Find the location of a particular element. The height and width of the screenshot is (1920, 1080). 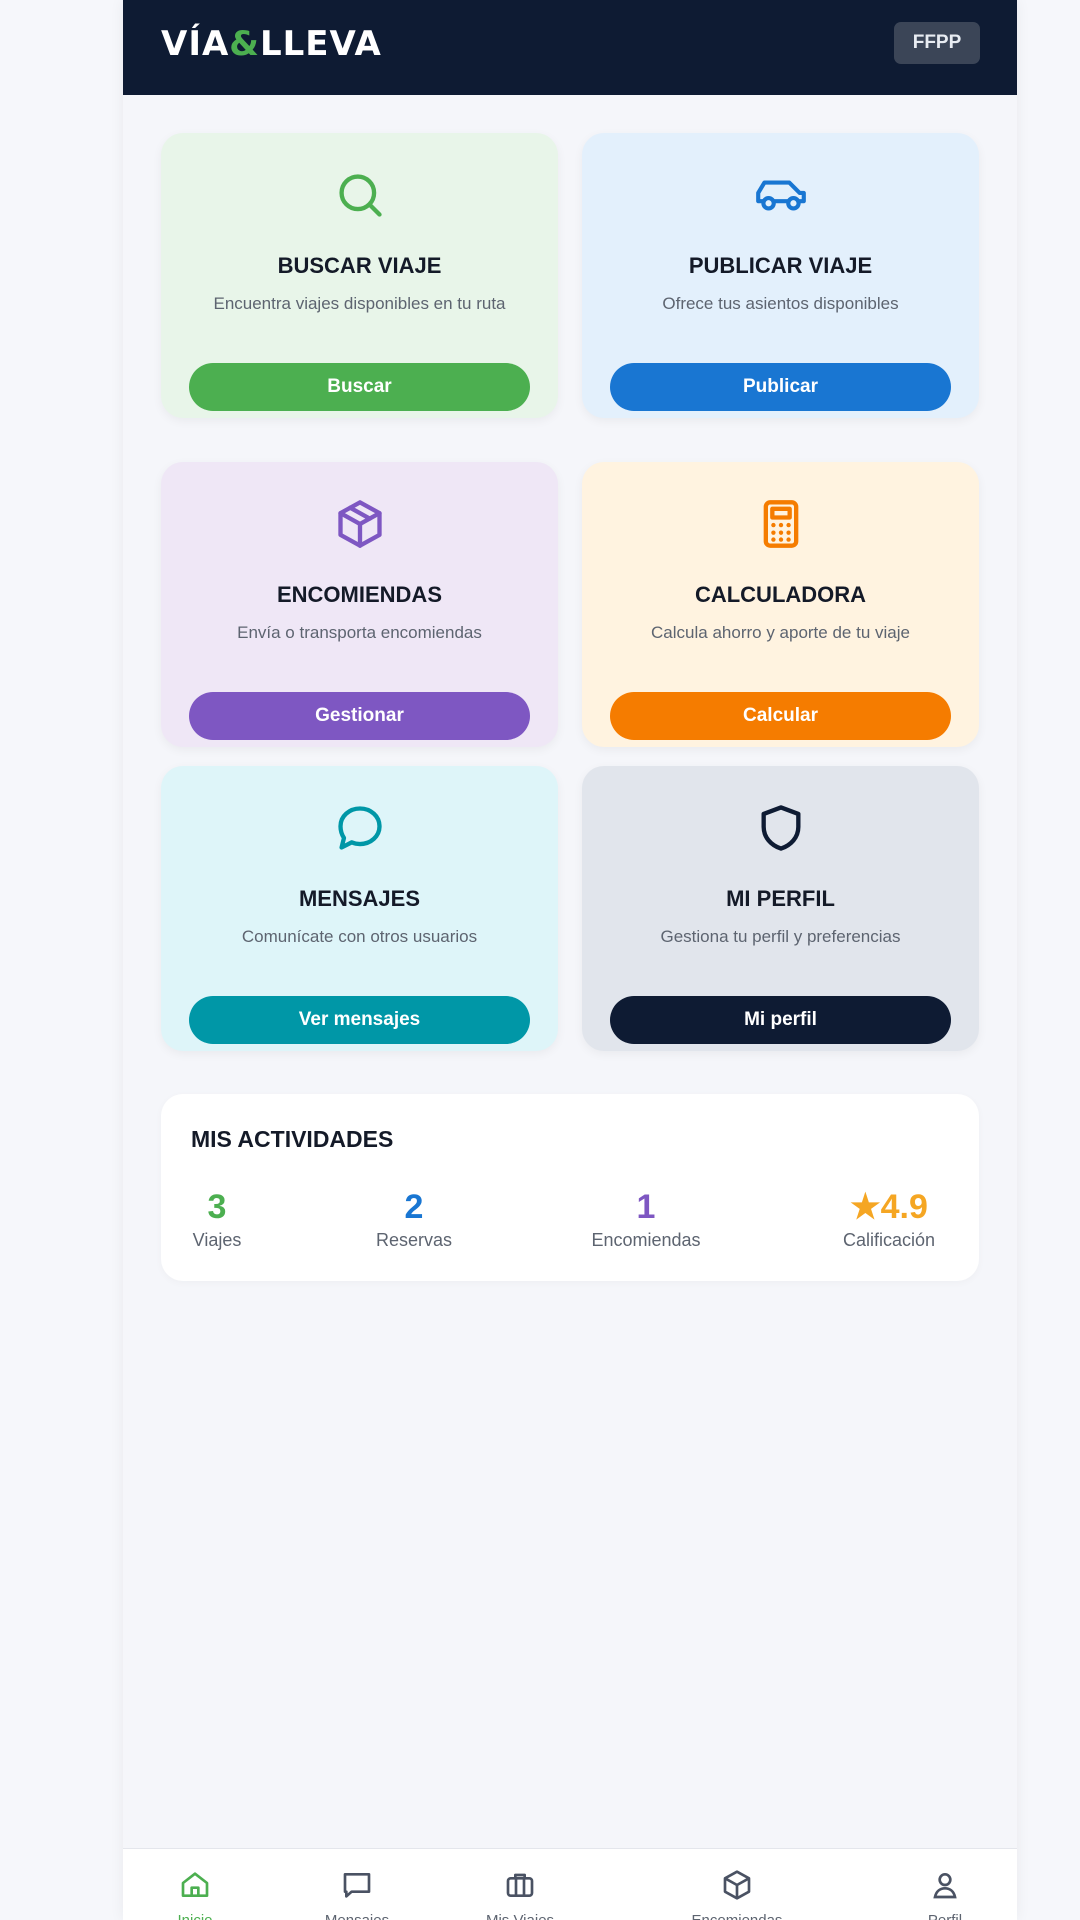

car-icon is located at coordinates (780, 195).